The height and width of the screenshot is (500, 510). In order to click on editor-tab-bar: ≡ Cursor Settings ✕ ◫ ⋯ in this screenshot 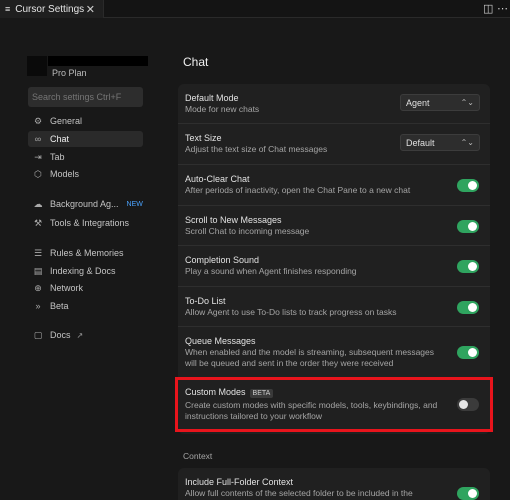, I will do `click(255, 9)`.